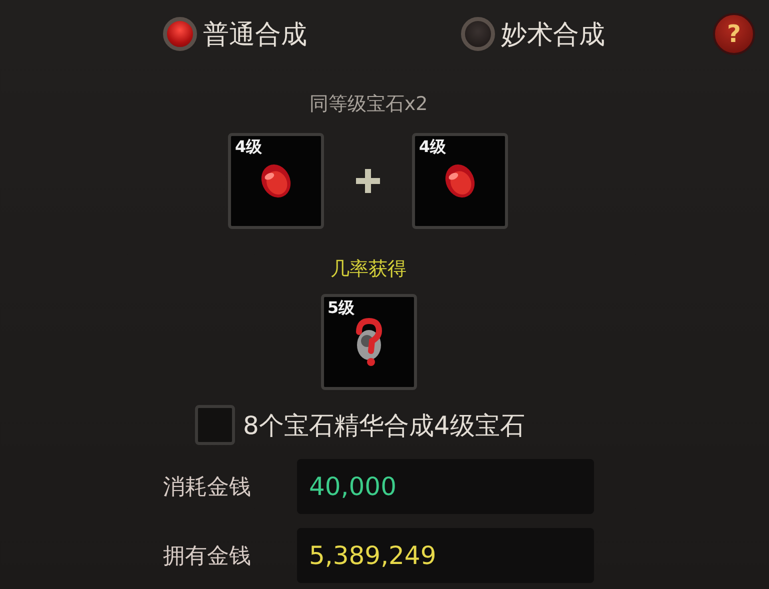  I want to click on result-caption: 几率获得, so click(369, 269).